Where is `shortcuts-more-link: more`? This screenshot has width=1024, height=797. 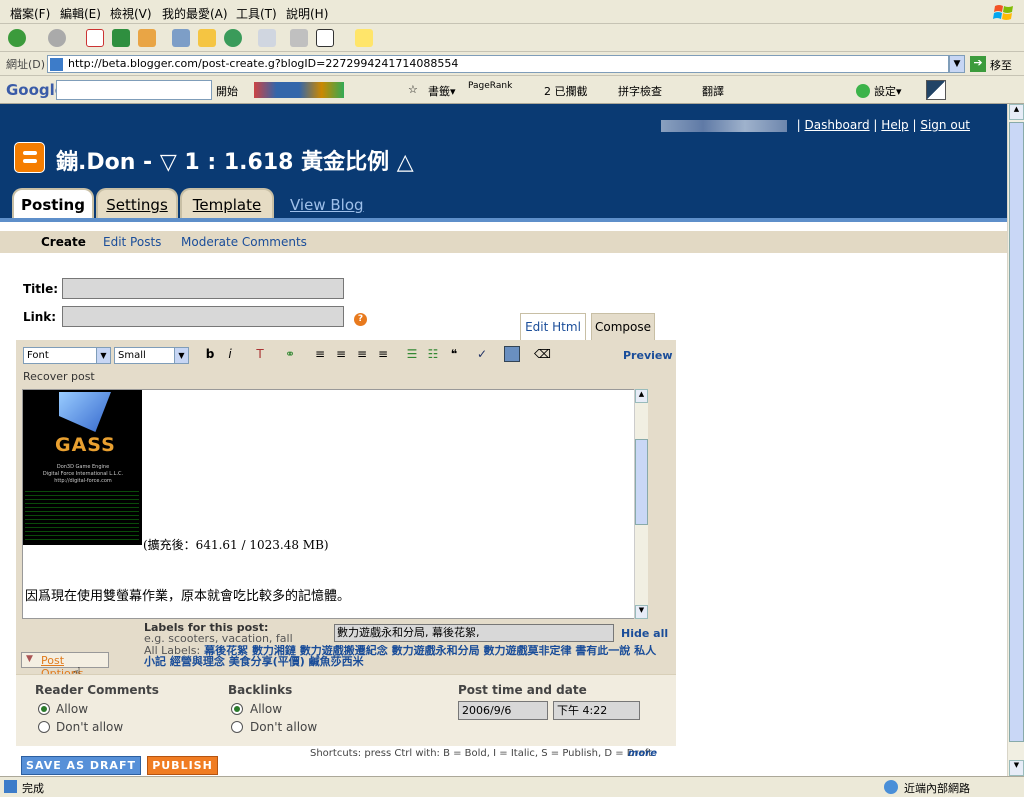 shortcuts-more-link: more is located at coordinates (642, 753).